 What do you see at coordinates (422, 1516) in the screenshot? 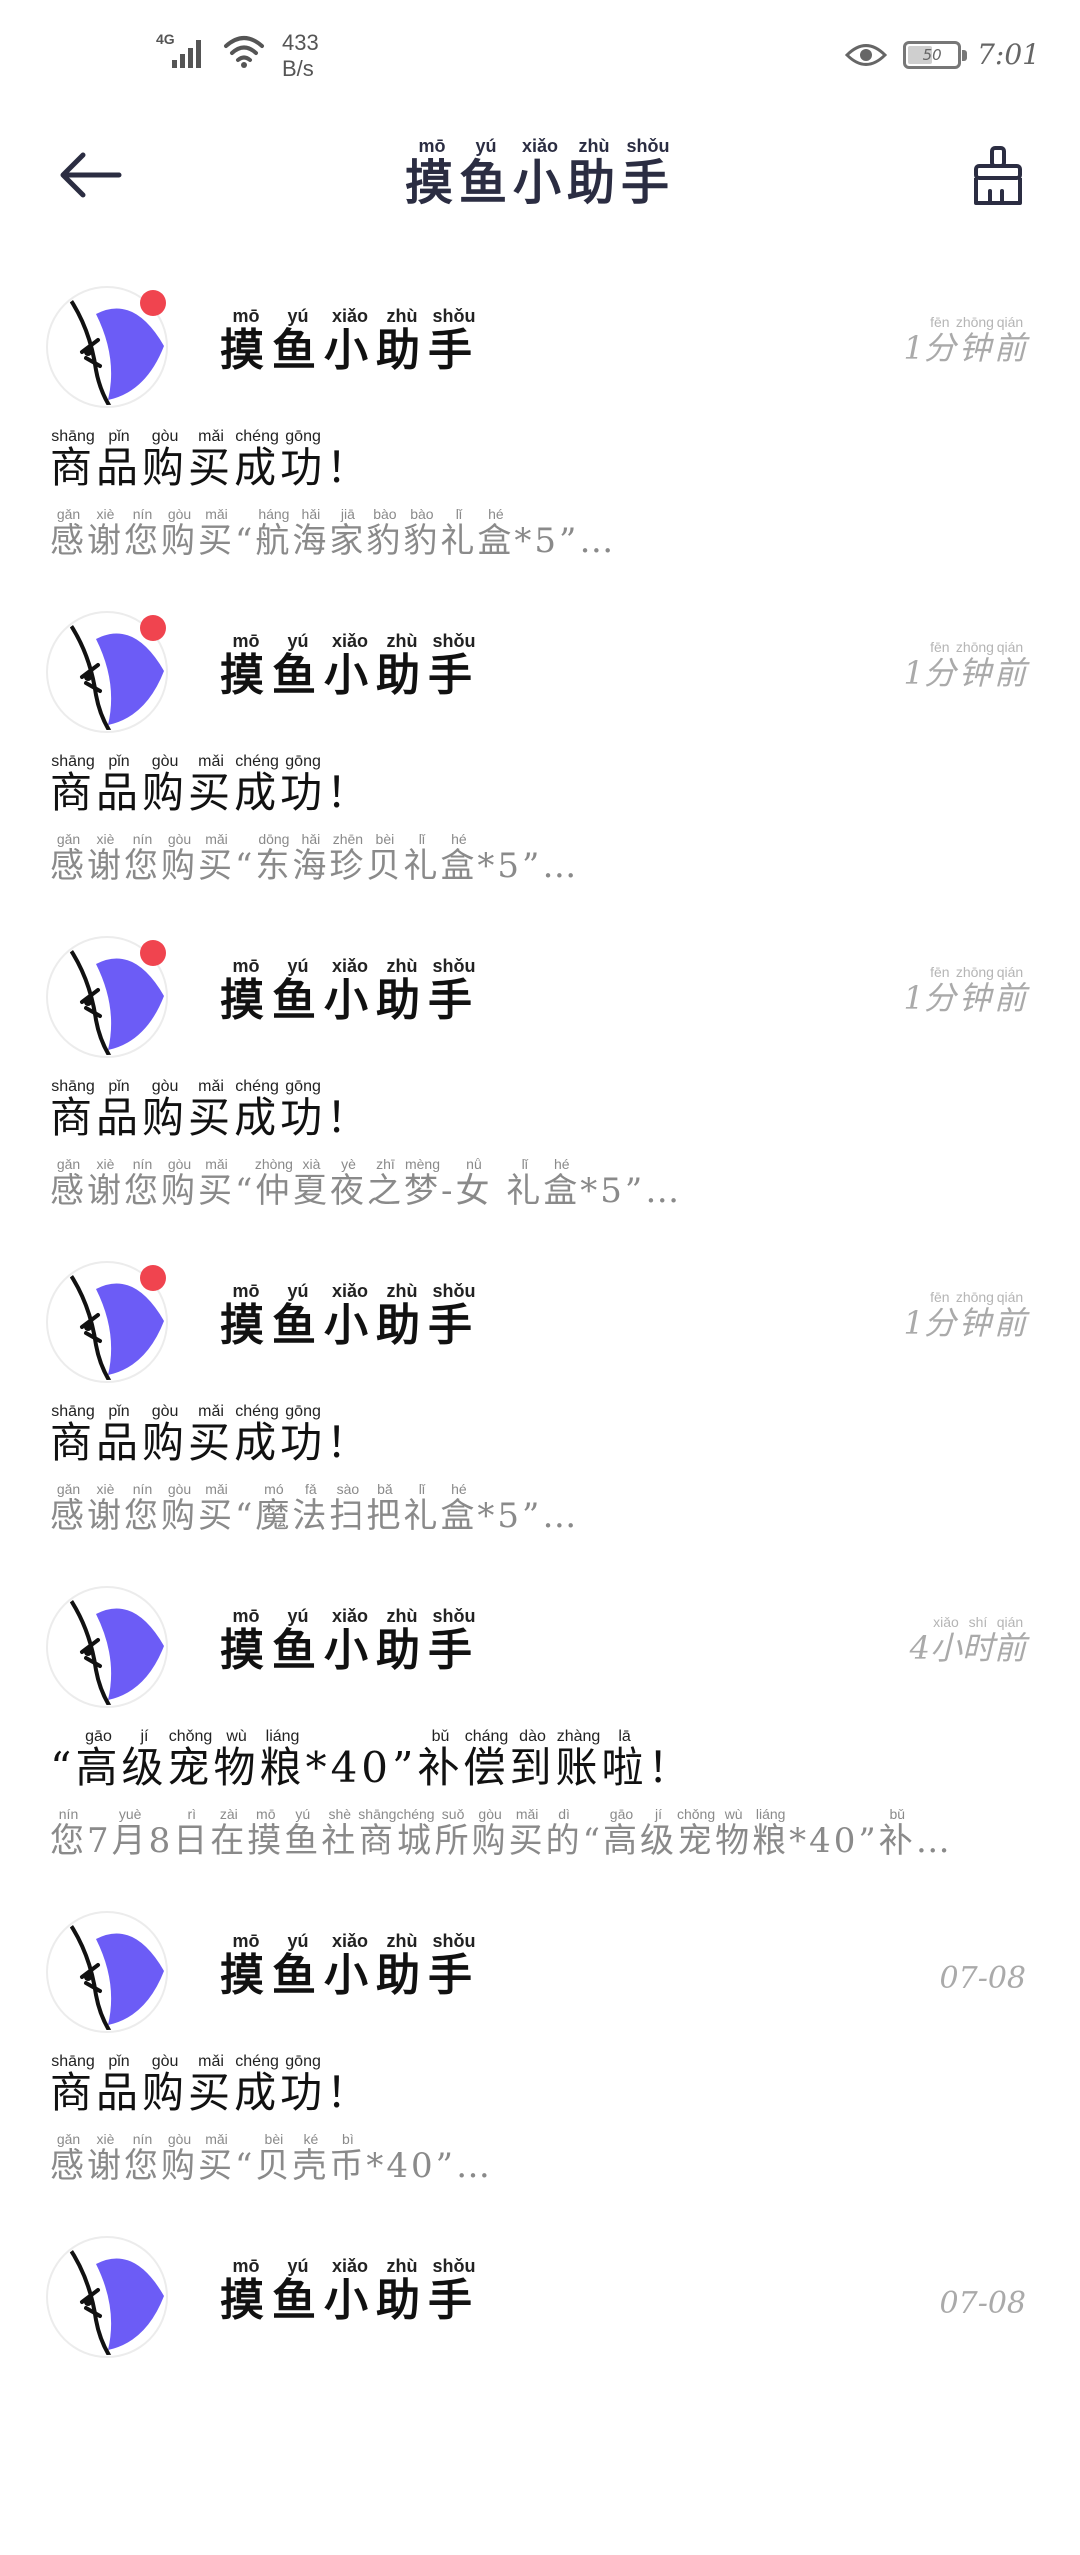
I see `char: 礼` at bounding box center [422, 1516].